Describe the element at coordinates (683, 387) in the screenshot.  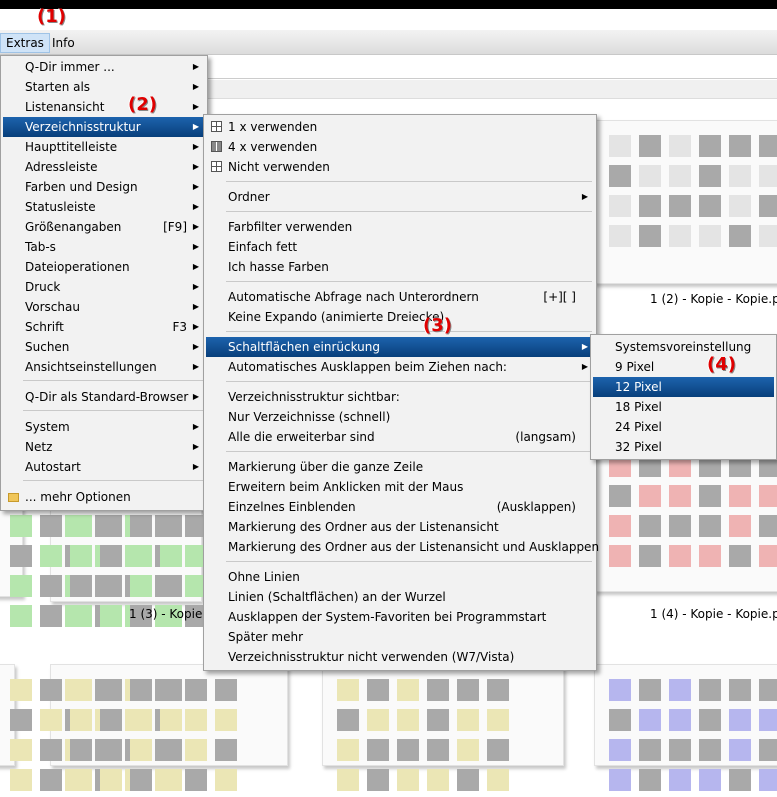
I see `menu-item: 12 Pixel` at that location.